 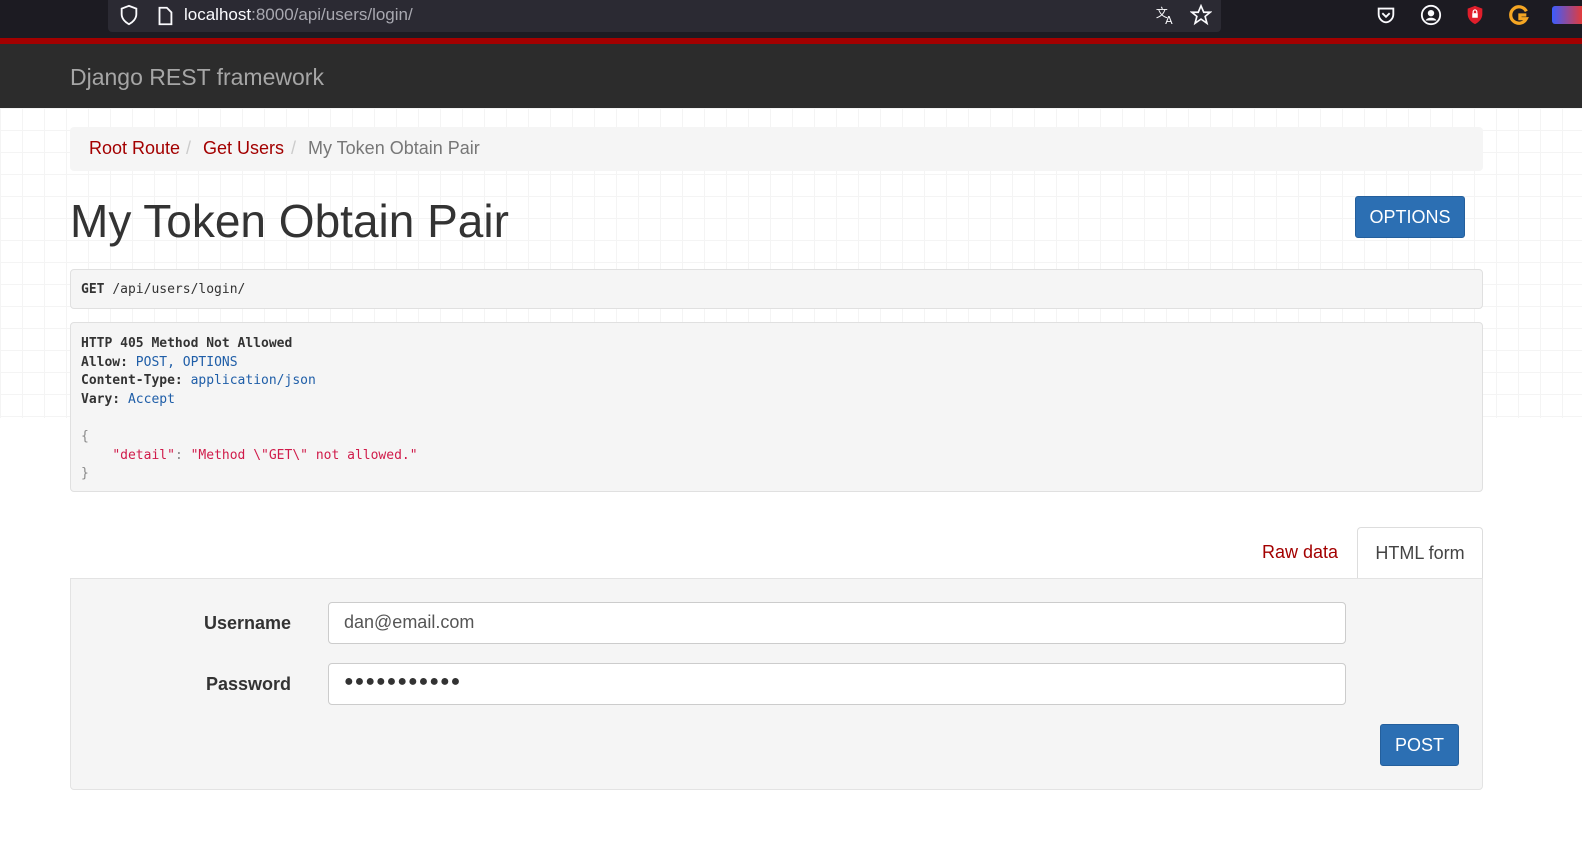 What do you see at coordinates (93, 289) in the screenshot?
I see `request-method: GET` at bounding box center [93, 289].